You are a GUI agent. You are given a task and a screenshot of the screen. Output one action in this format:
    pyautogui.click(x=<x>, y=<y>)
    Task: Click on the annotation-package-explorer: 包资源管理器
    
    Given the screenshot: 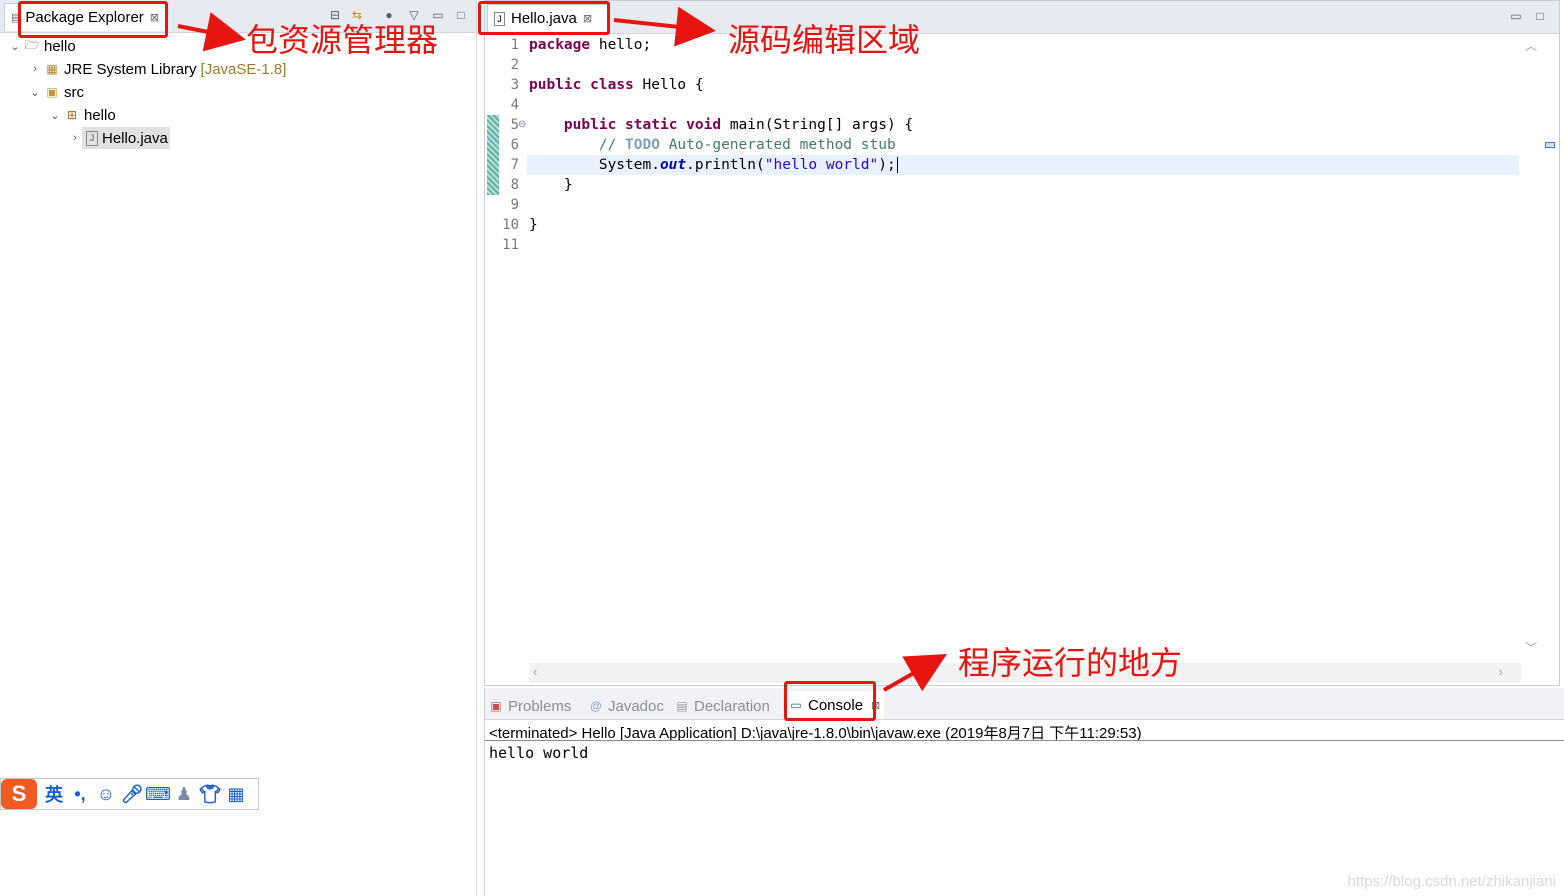 What is the action you would take?
    pyautogui.click(x=342, y=40)
    